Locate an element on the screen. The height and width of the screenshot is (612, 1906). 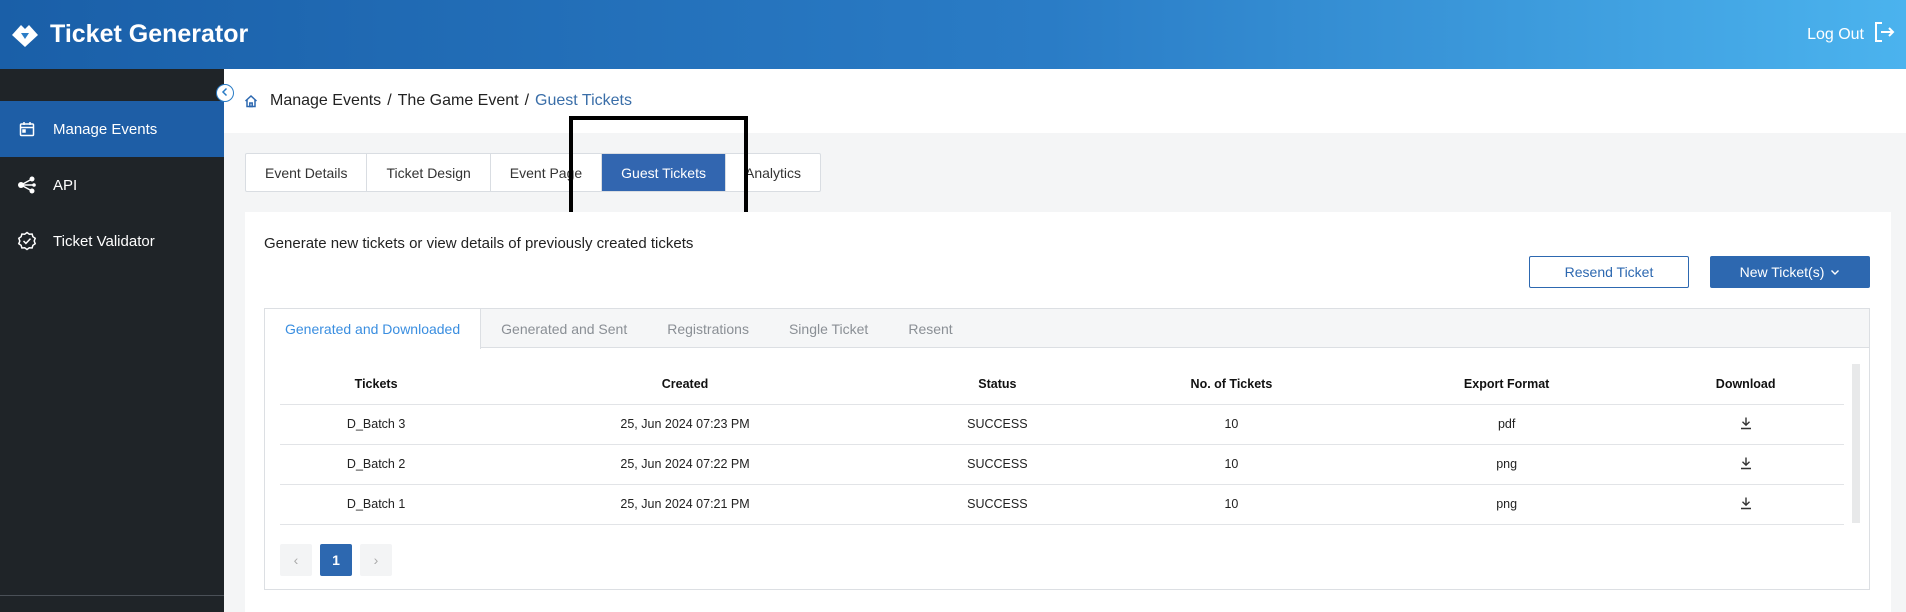
resend-ticket-button: Resend Ticket is located at coordinates (1609, 272).